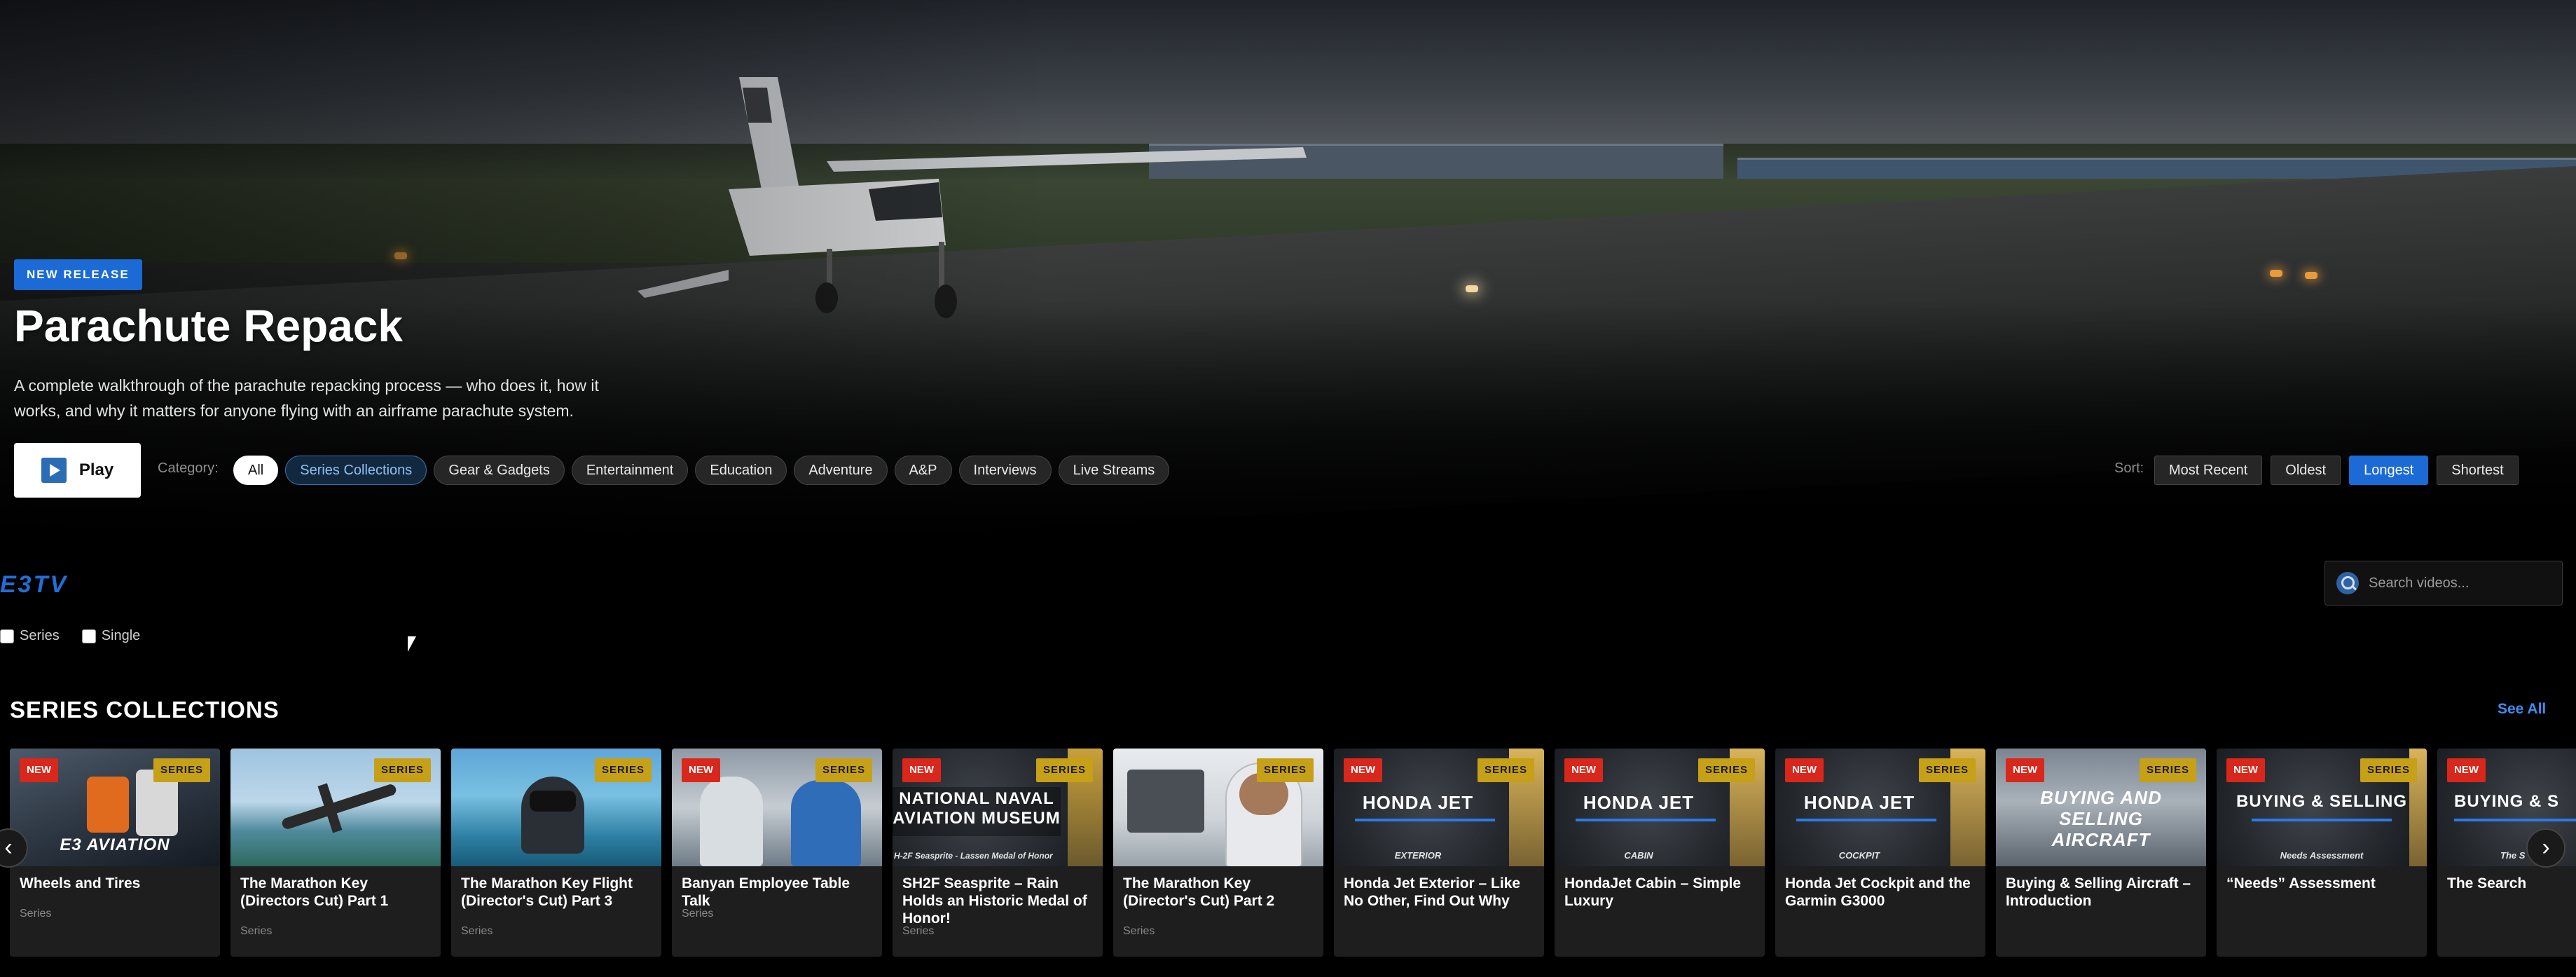 The image size is (2576, 977). I want to click on thumbnail-text: BUYING AND SELLING AIRCRAFT, so click(2101, 818).